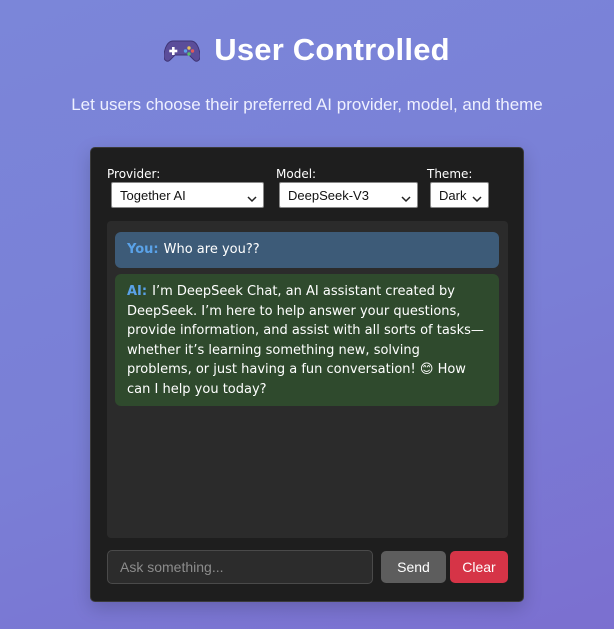 This screenshot has height=629, width=614. I want to click on user-message: You: Who are you??, so click(307, 250).